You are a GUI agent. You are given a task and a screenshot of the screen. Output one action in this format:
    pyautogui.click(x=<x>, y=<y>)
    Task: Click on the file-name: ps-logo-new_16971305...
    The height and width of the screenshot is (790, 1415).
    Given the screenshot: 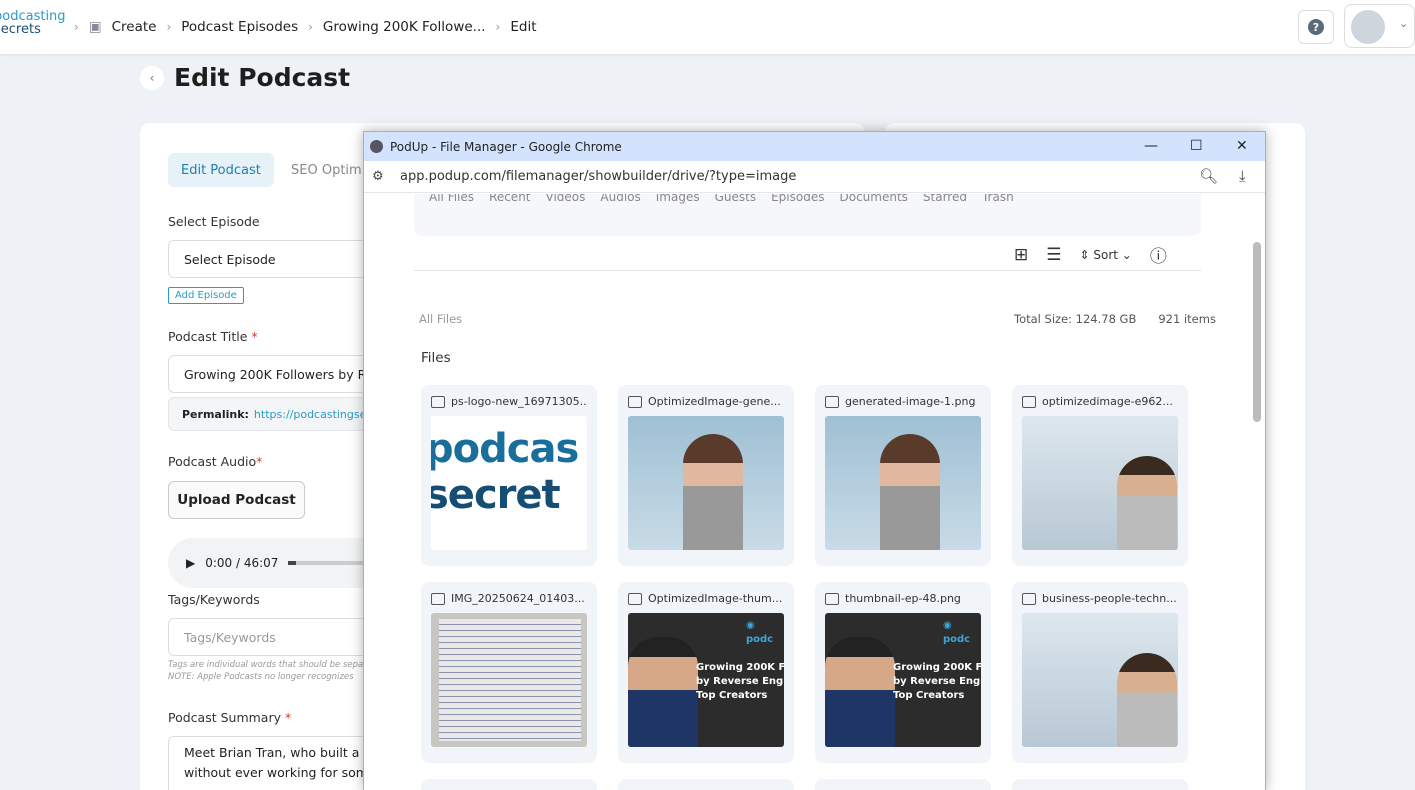 What is the action you would take?
    pyautogui.click(x=509, y=401)
    